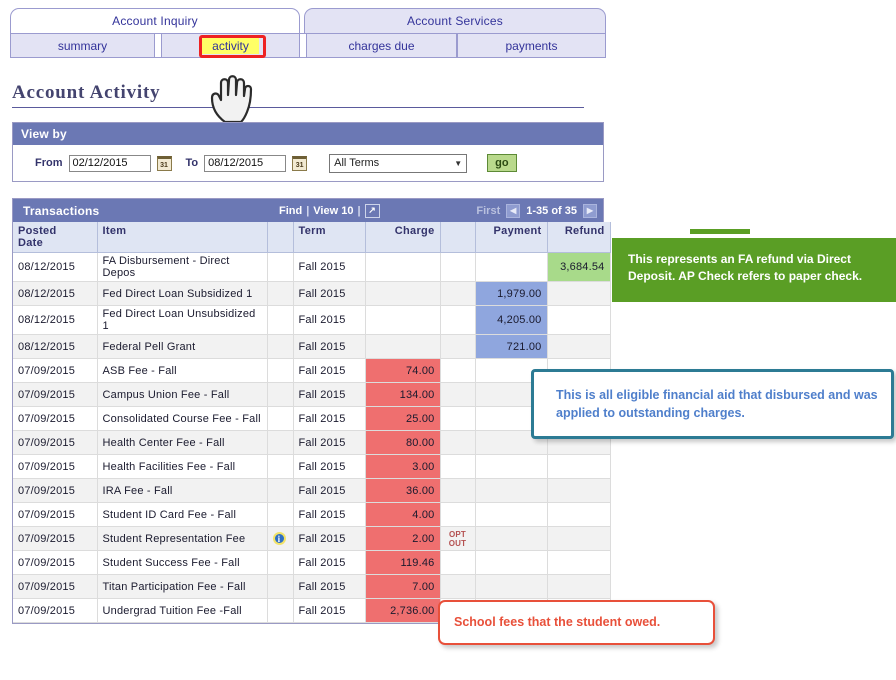 Image resolution: width=896 pixels, height=680 pixels. What do you see at coordinates (488, 211) in the screenshot?
I see `first-page-label: First` at bounding box center [488, 211].